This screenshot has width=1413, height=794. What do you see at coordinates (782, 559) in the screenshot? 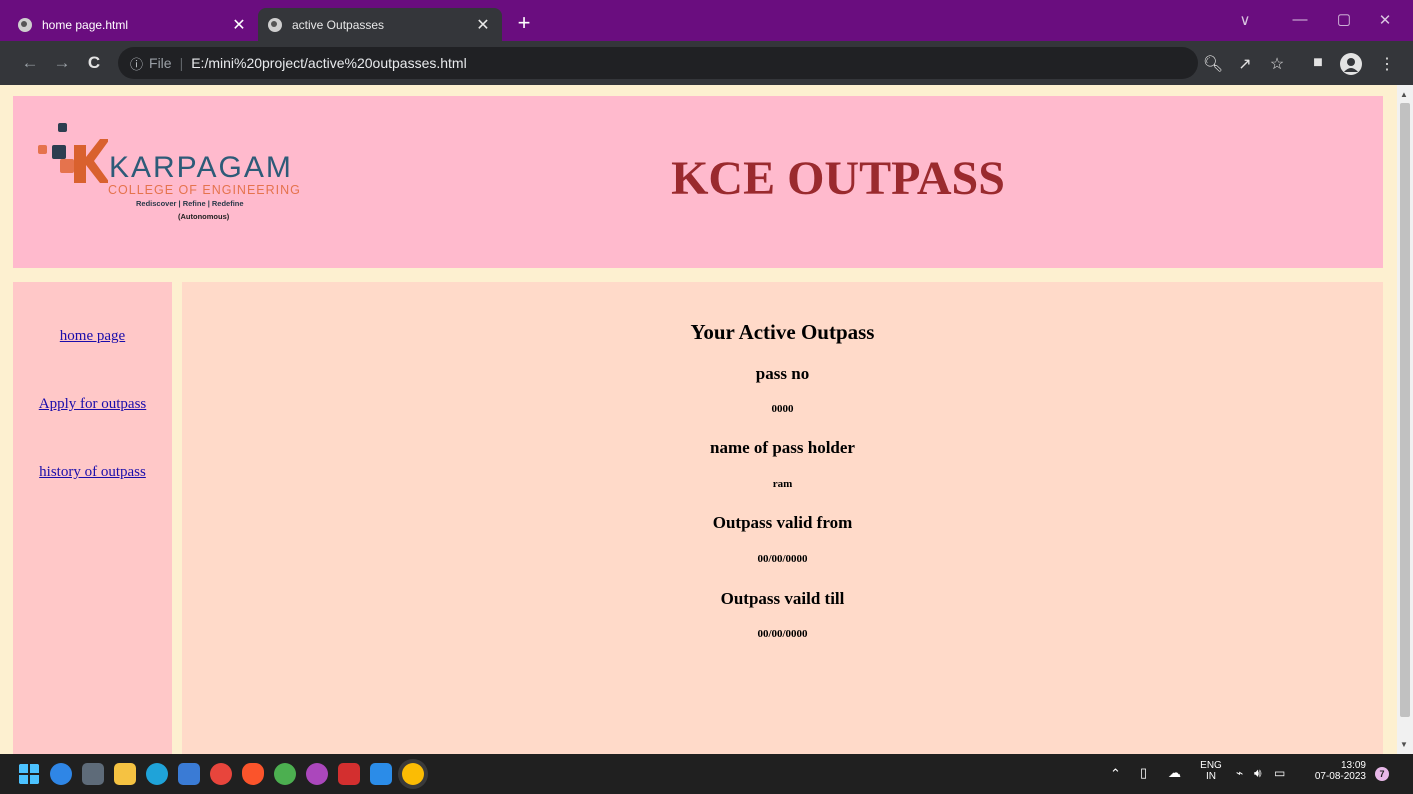
I see `field-value-valid-from: 00/00/0000` at bounding box center [782, 559].